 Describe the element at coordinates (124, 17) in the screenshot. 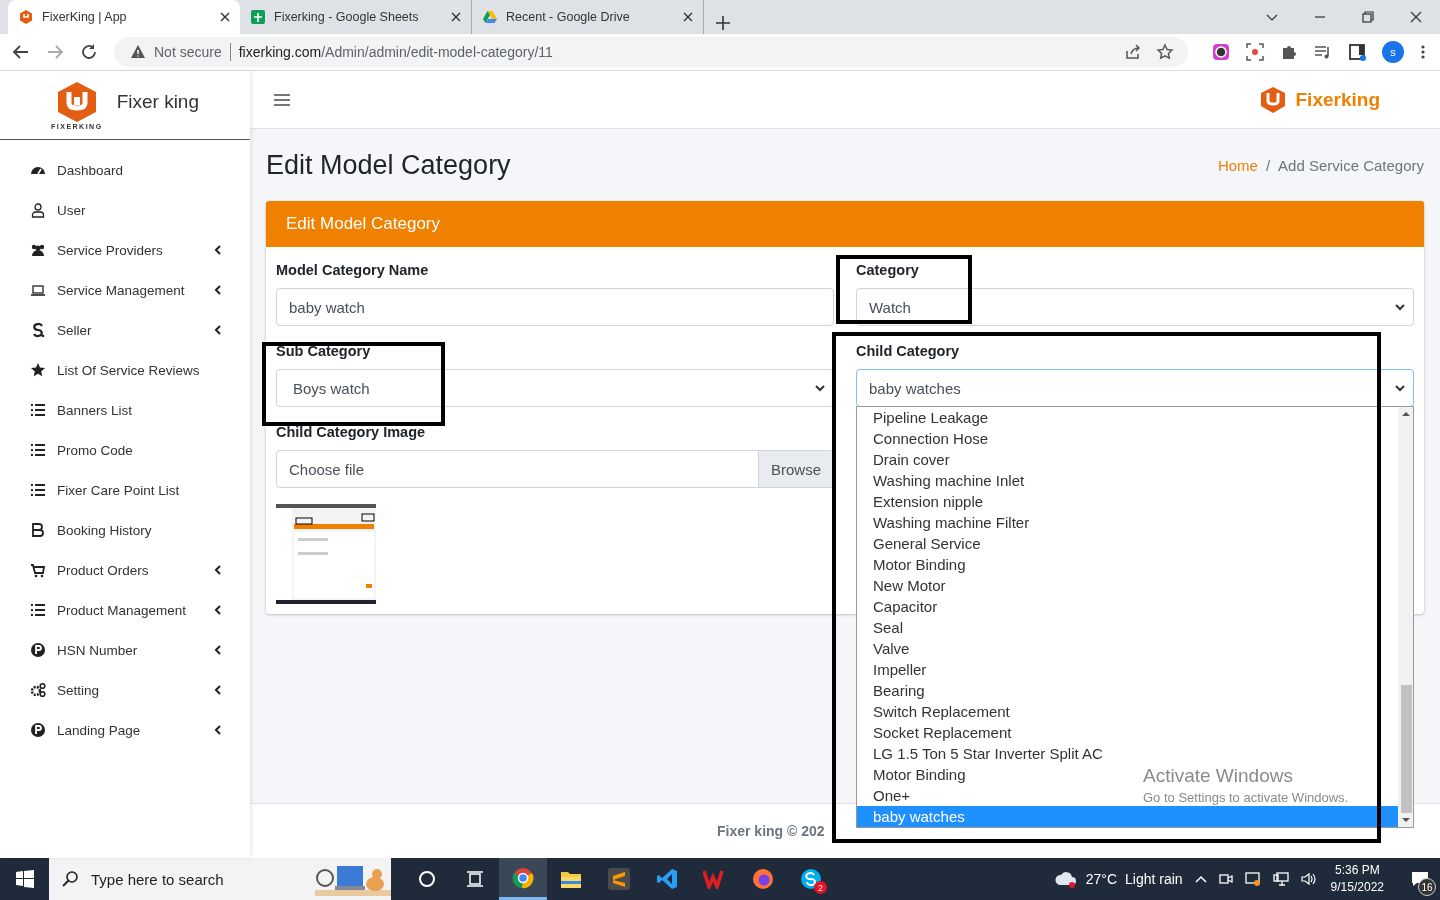

I see `browser-tab: FixerKing | App` at that location.